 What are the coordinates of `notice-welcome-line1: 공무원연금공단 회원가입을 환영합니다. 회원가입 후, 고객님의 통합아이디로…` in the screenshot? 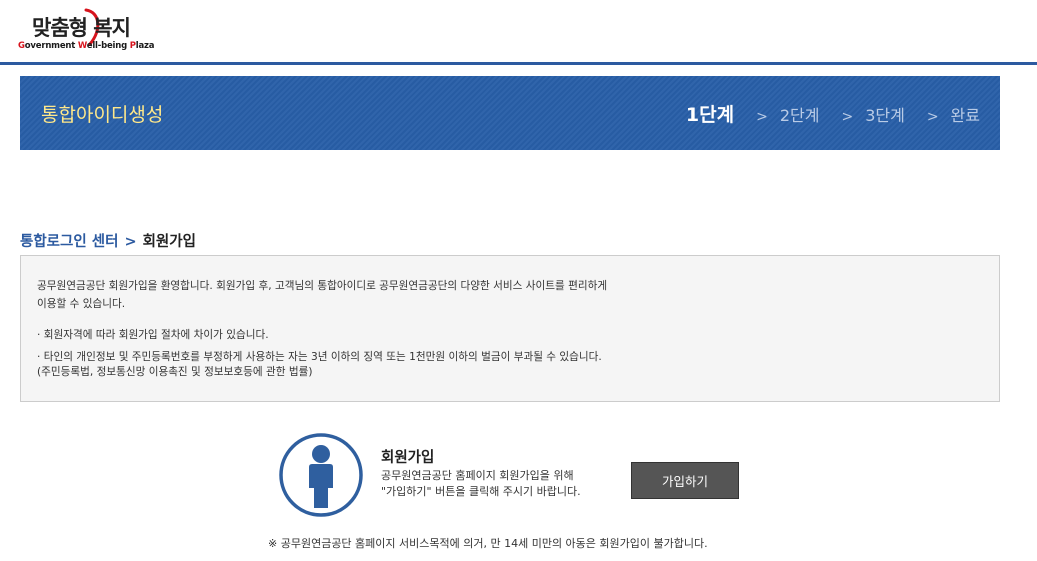 It's located at (322, 286).